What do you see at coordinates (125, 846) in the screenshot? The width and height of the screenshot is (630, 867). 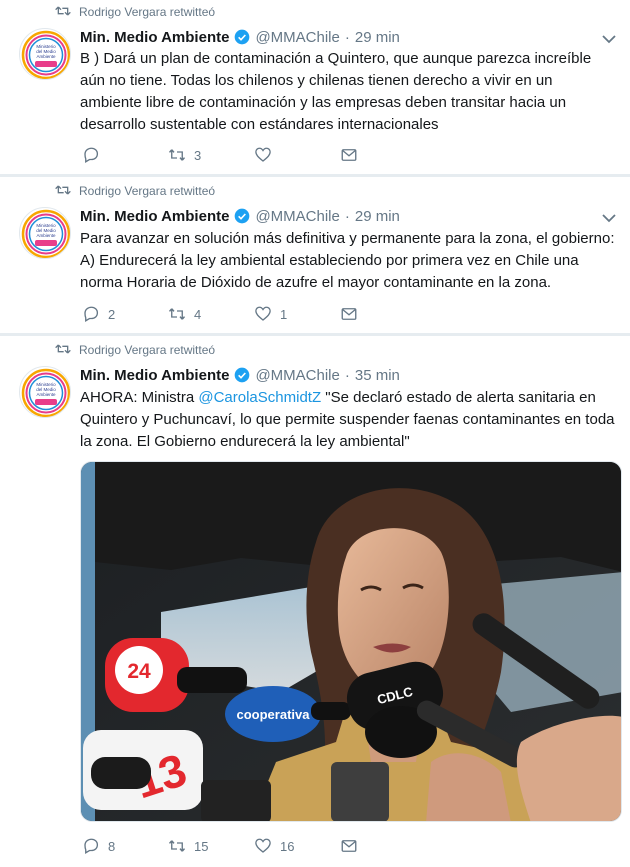 I see `reply-button: 8` at bounding box center [125, 846].